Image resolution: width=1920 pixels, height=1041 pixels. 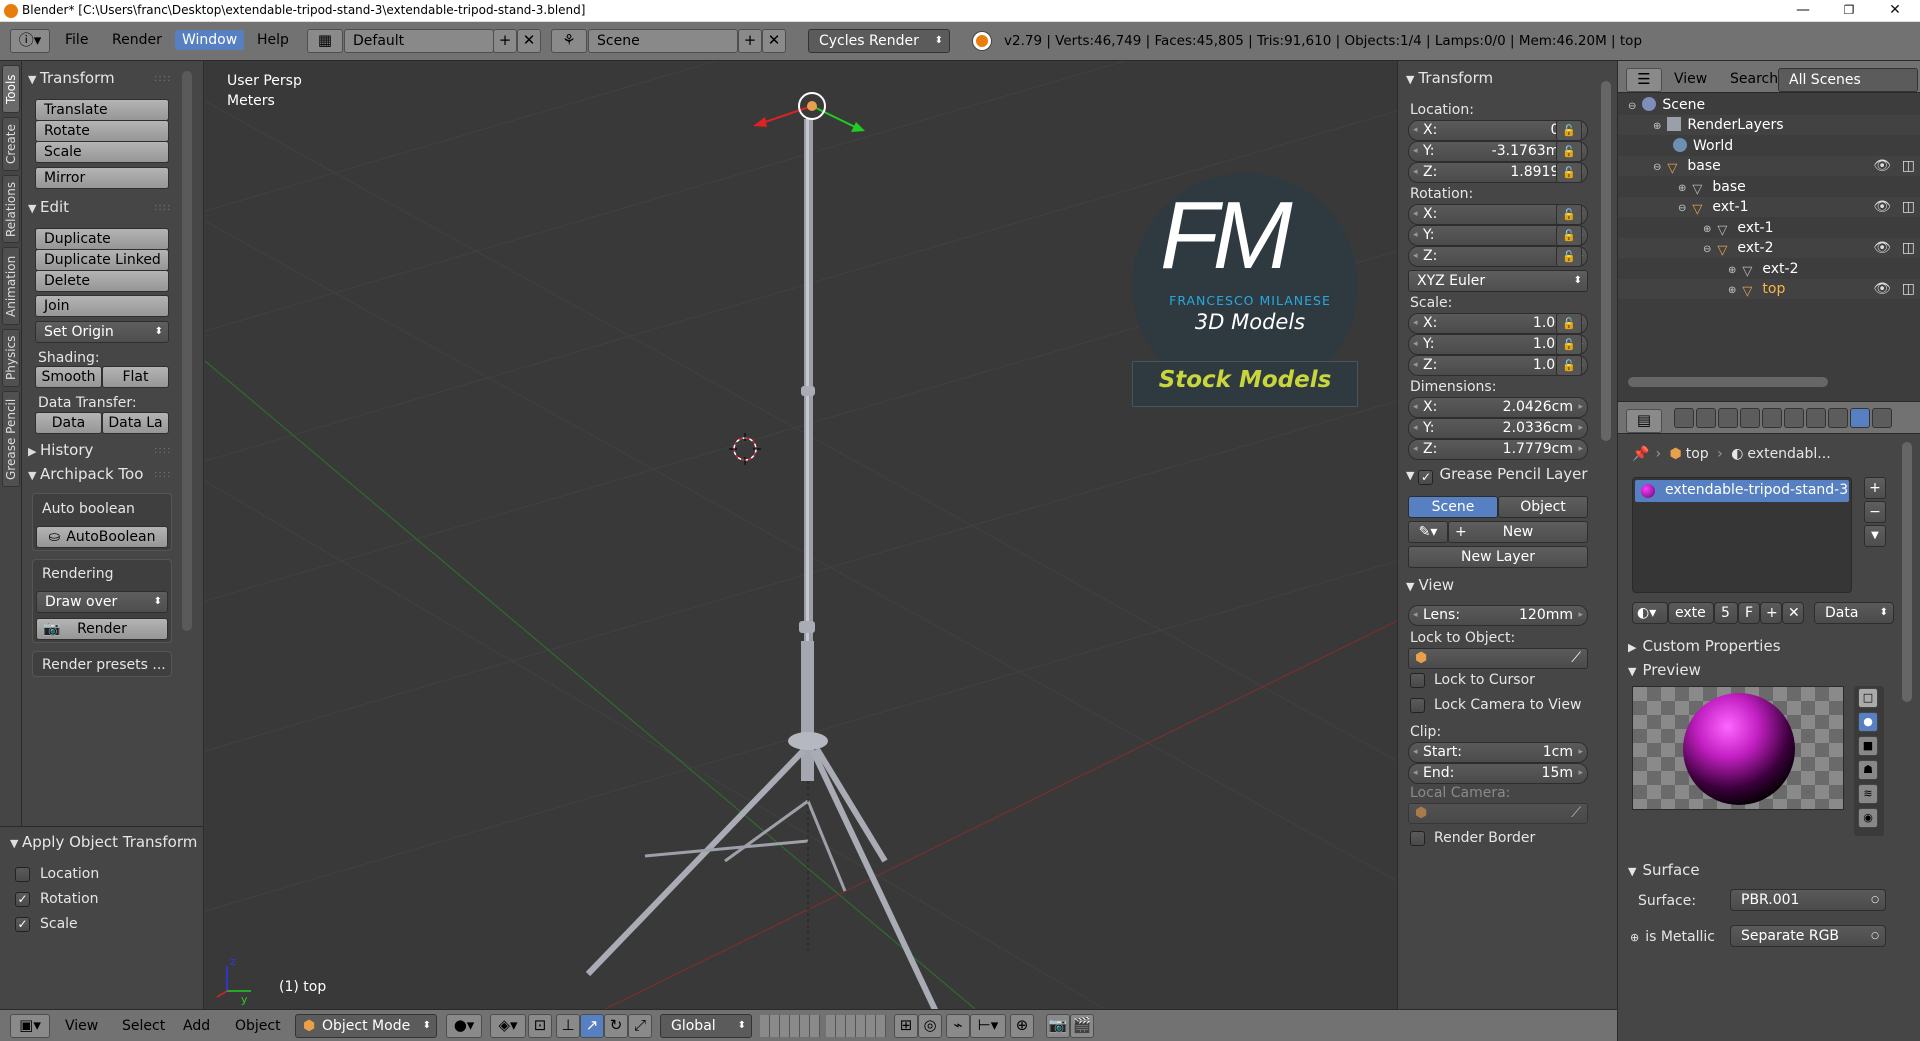 I want to click on preview-cube-icon: ■, so click(x=1868, y=746).